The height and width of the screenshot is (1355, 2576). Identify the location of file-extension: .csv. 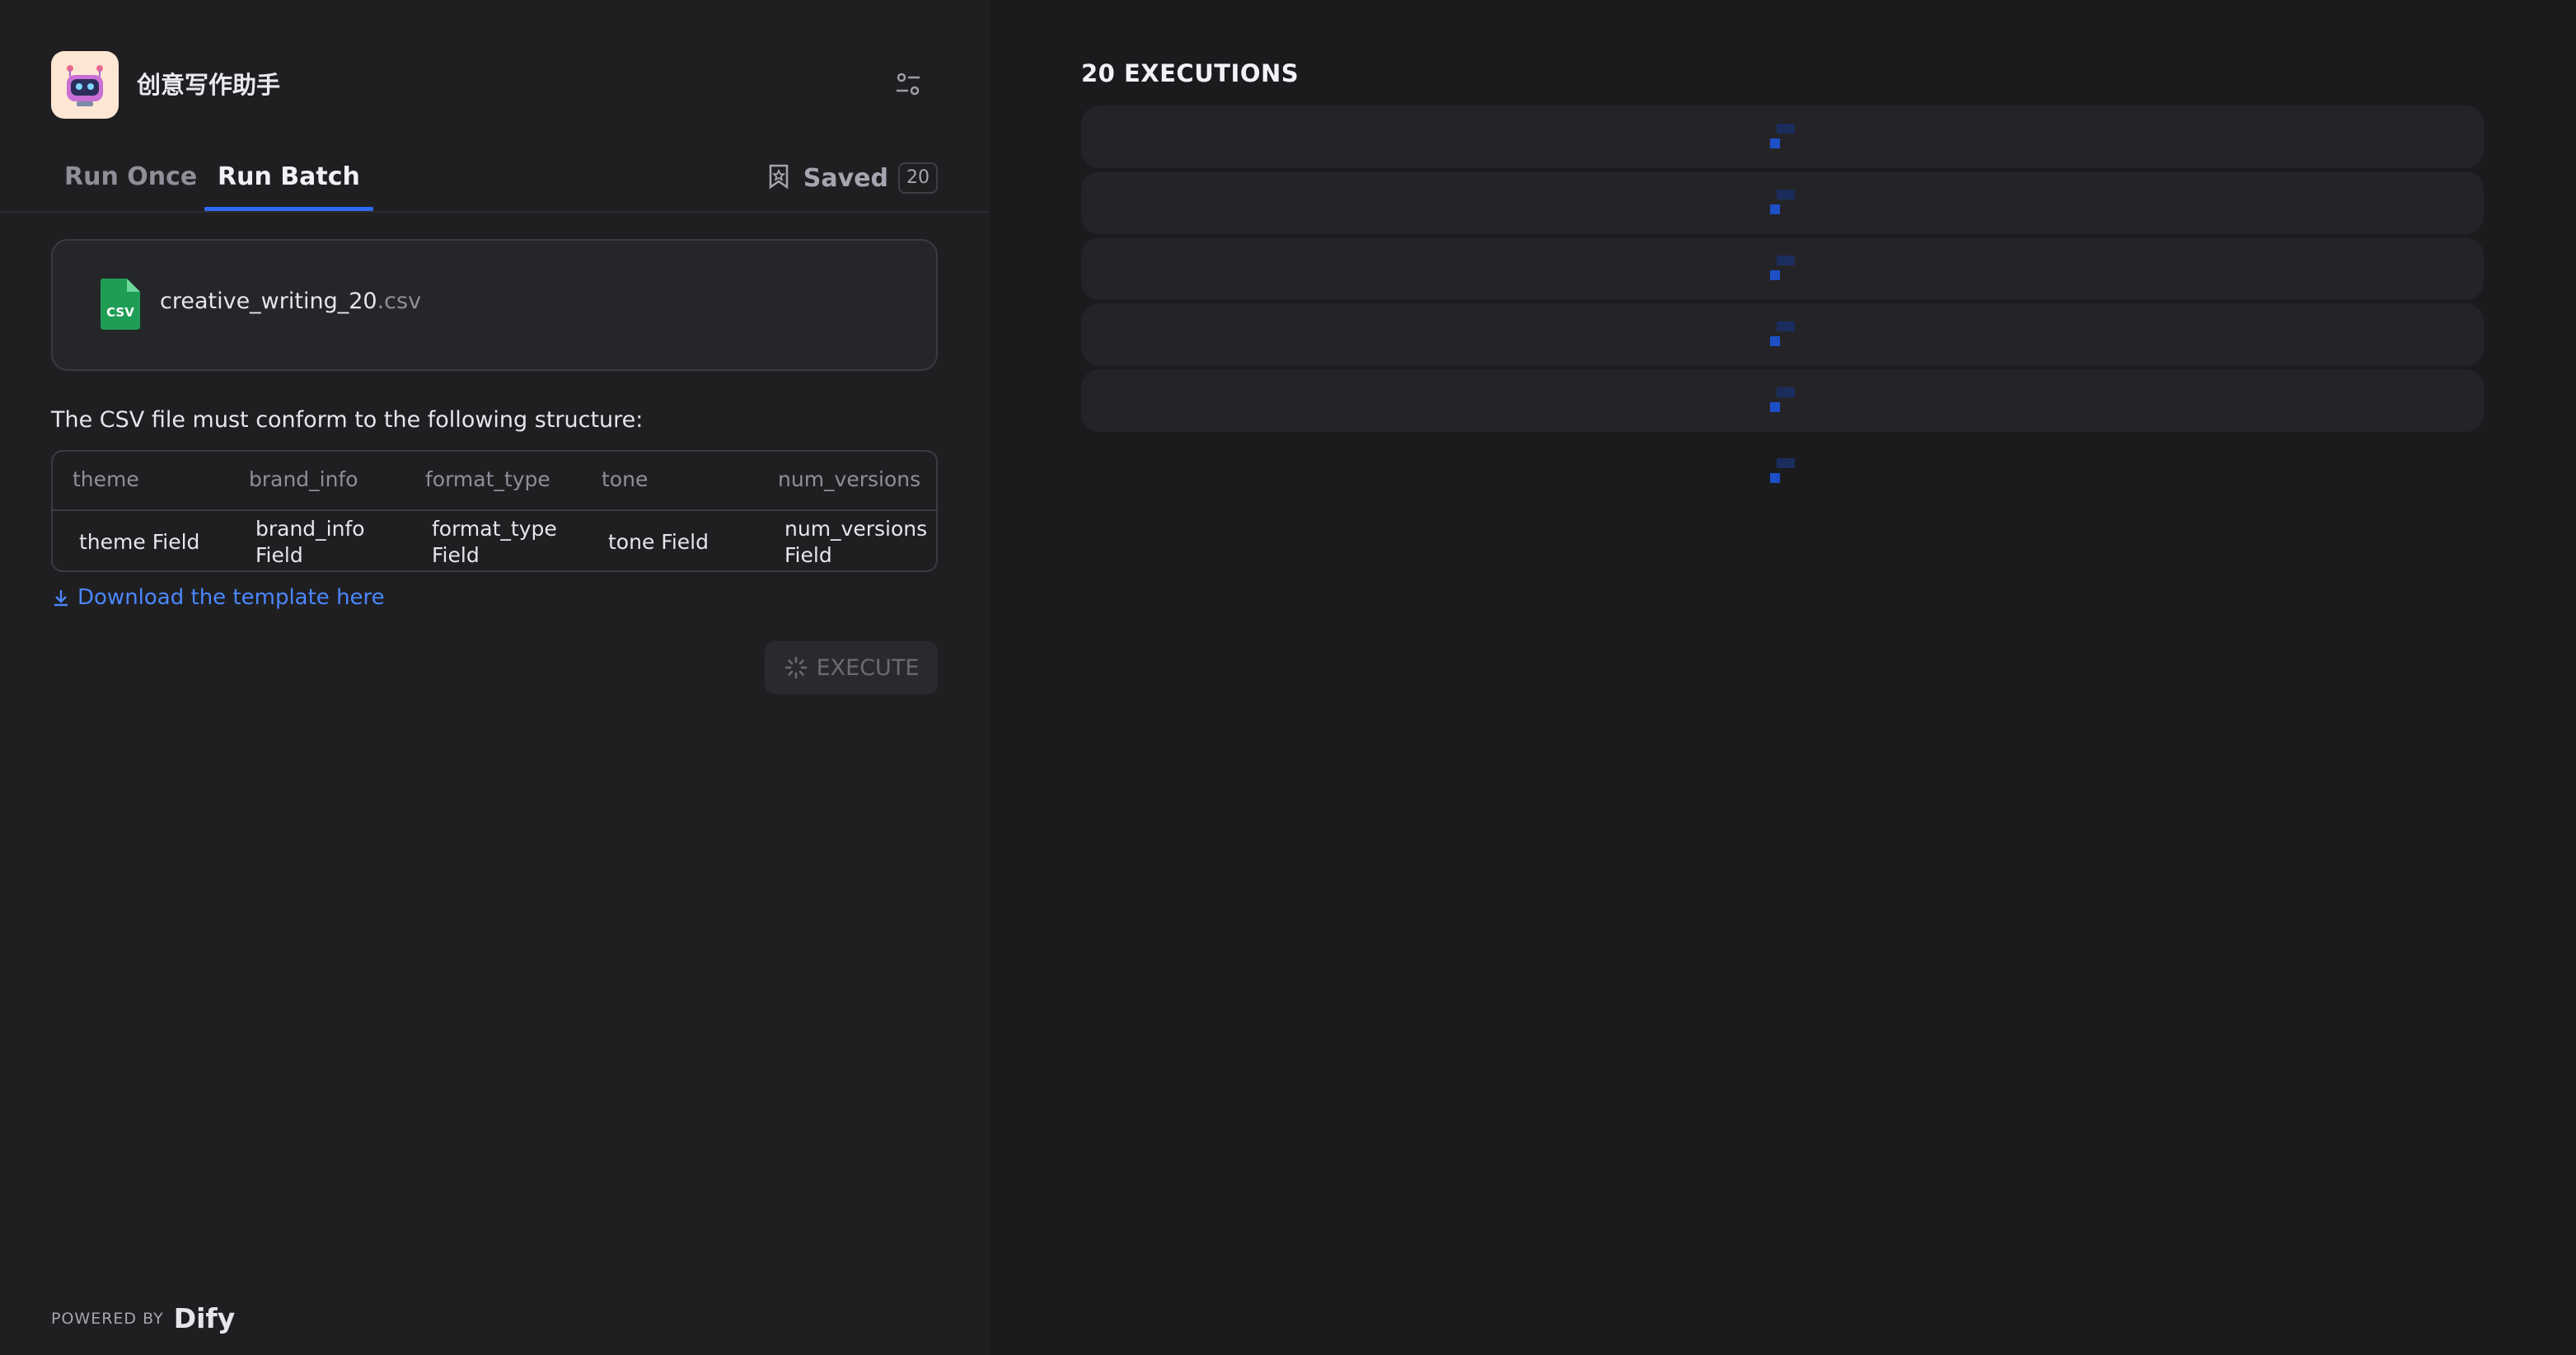
(399, 301).